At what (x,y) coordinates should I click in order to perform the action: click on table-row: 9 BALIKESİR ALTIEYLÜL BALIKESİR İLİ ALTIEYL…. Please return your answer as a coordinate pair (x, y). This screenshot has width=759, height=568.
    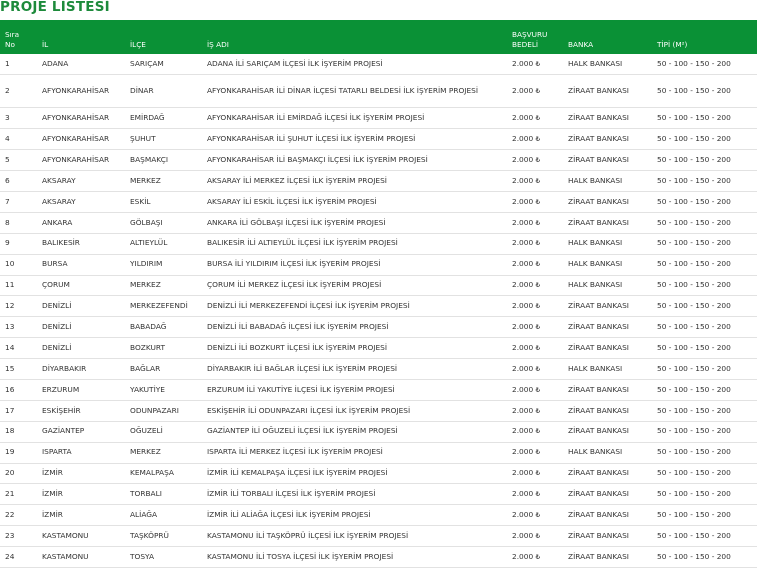
    Looking at the image, I should click on (378, 244).